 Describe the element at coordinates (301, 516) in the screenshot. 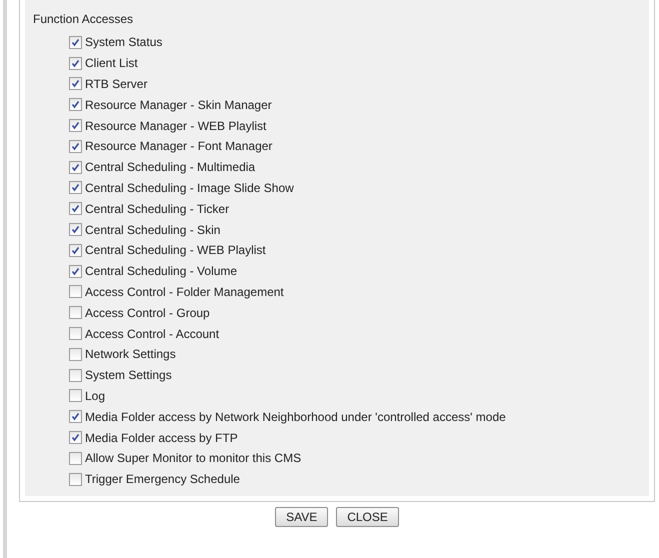

I see `save-button: SAVE` at that location.